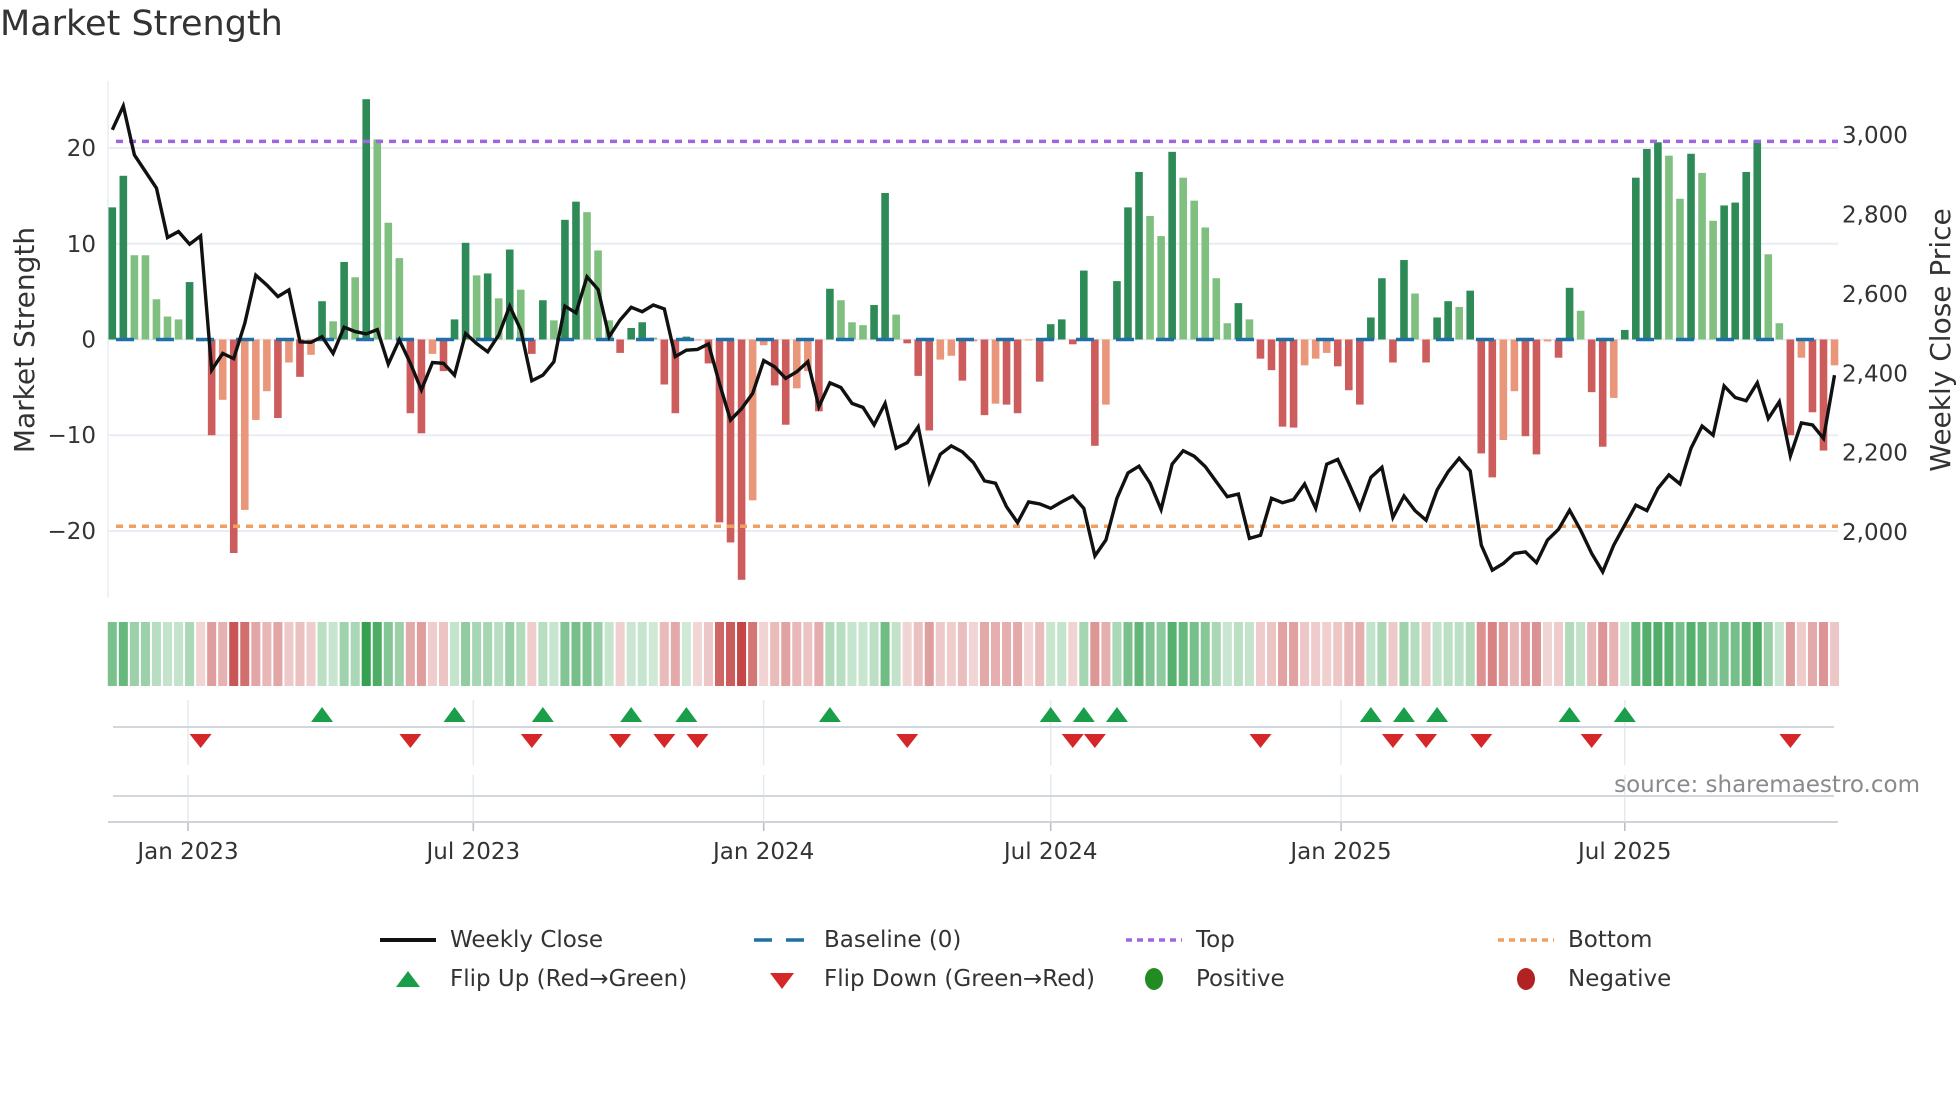  Describe the element at coordinates (490, 940) in the screenshot. I see `legend-item-weekly-close: Weekly Close` at that location.